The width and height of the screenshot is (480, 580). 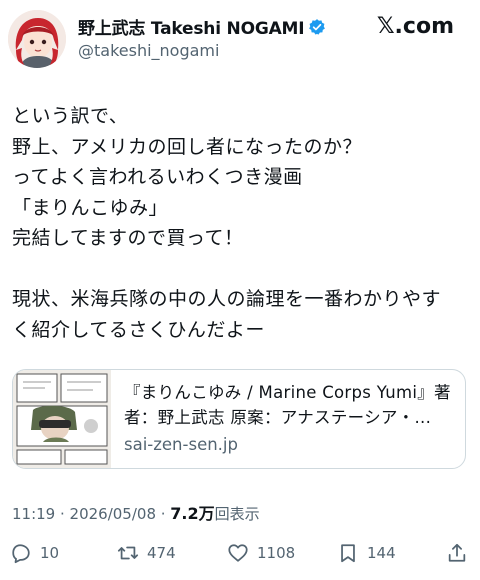 What do you see at coordinates (161, 553) in the screenshot?
I see `retweet-count: 474` at bounding box center [161, 553].